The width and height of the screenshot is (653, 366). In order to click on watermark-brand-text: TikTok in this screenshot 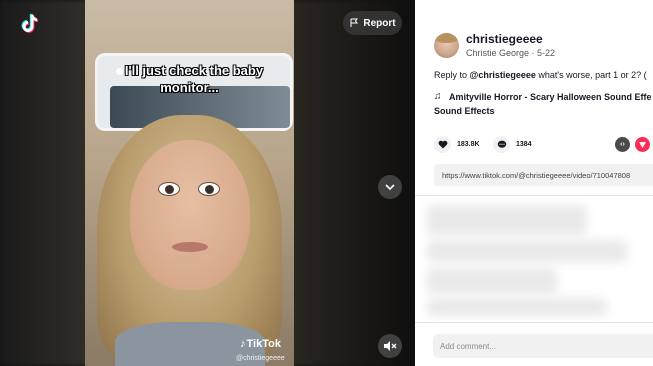, I will do `click(263, 344)`.